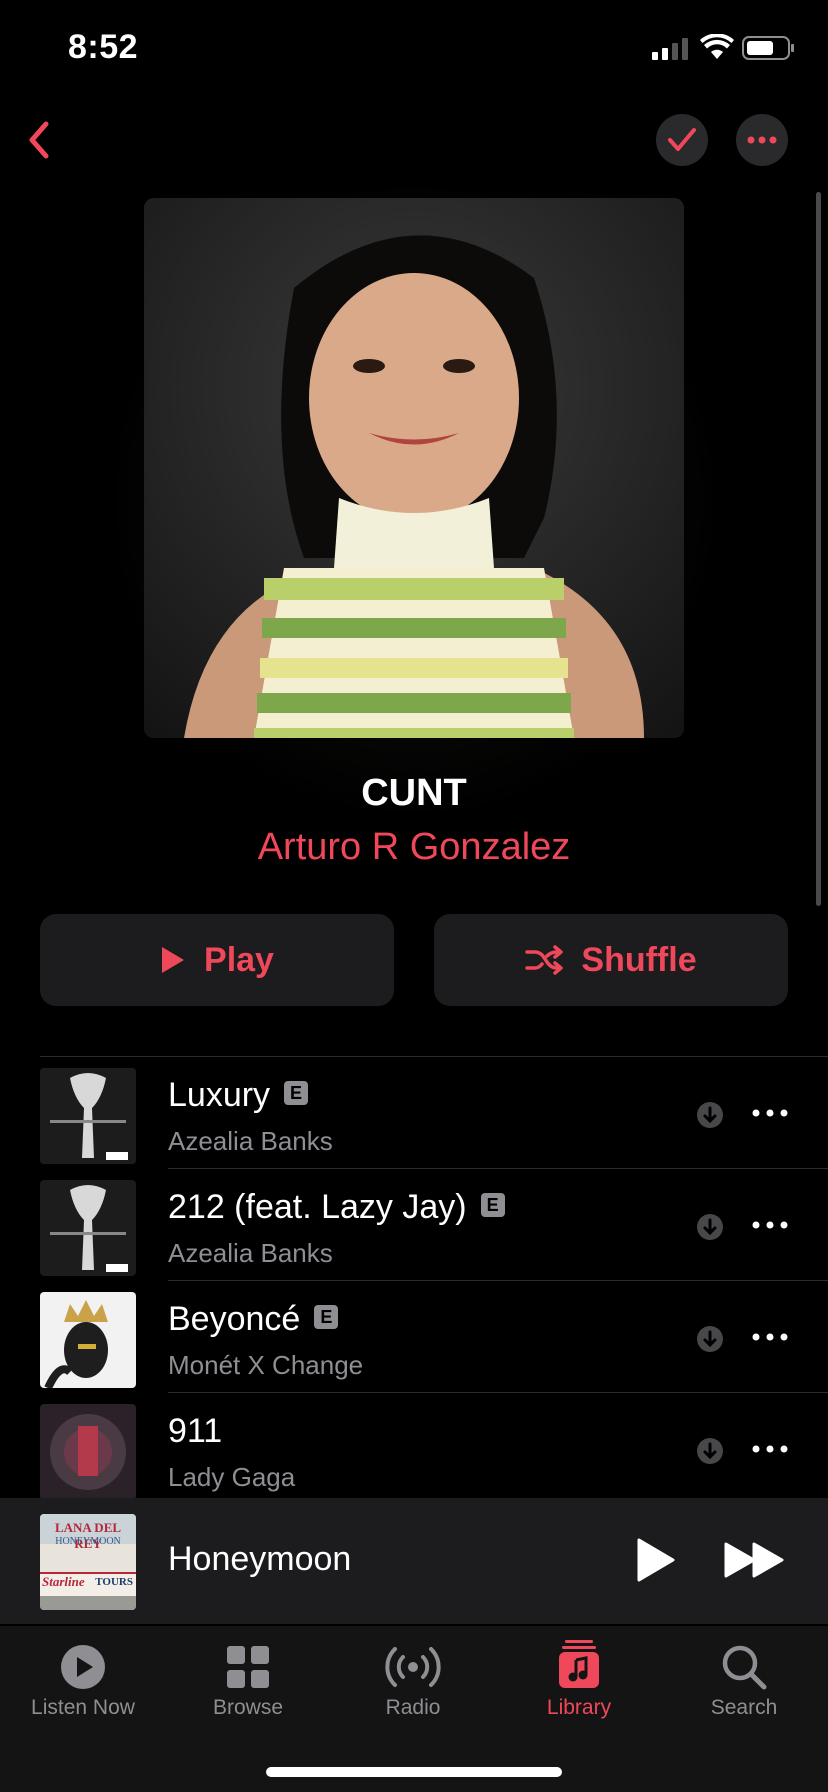 This screenshot has width=828, height=1792. I want to click on artwork-text-mid: HONEYMOON, so click(88, 1541).